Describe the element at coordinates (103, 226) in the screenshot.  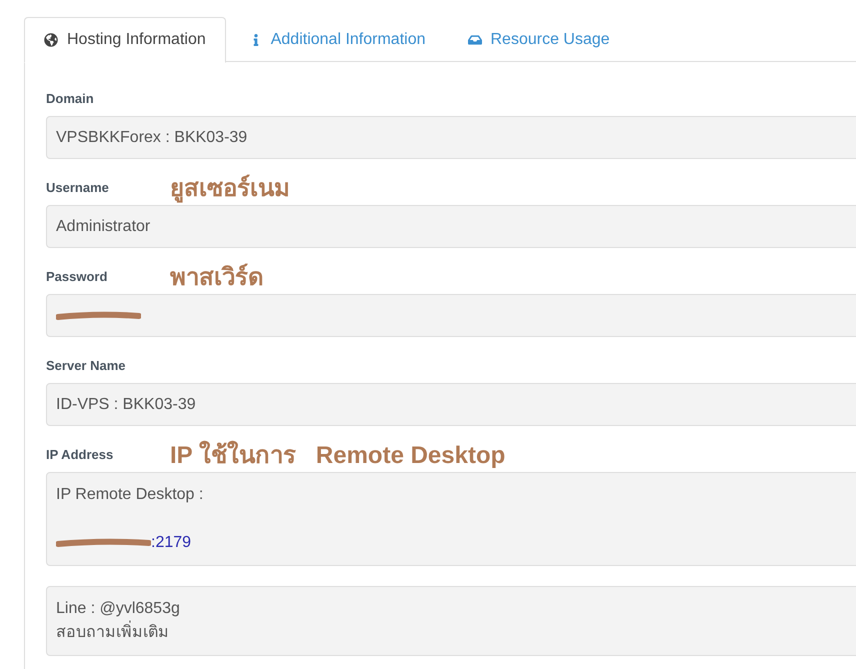
I see `field-text: Administrator` at that location.